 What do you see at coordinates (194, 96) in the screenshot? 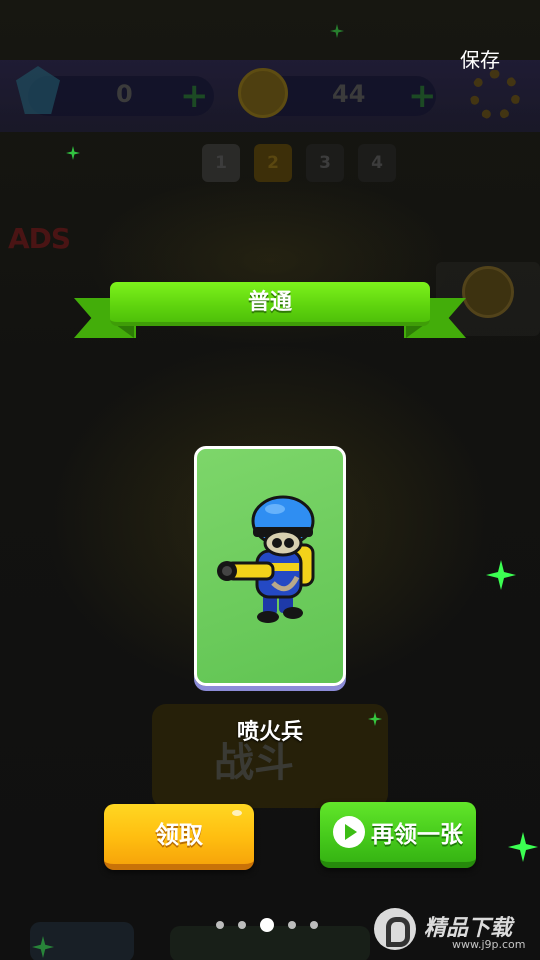
I see `add-gems-icon: +` at bounding box center [194, 96].